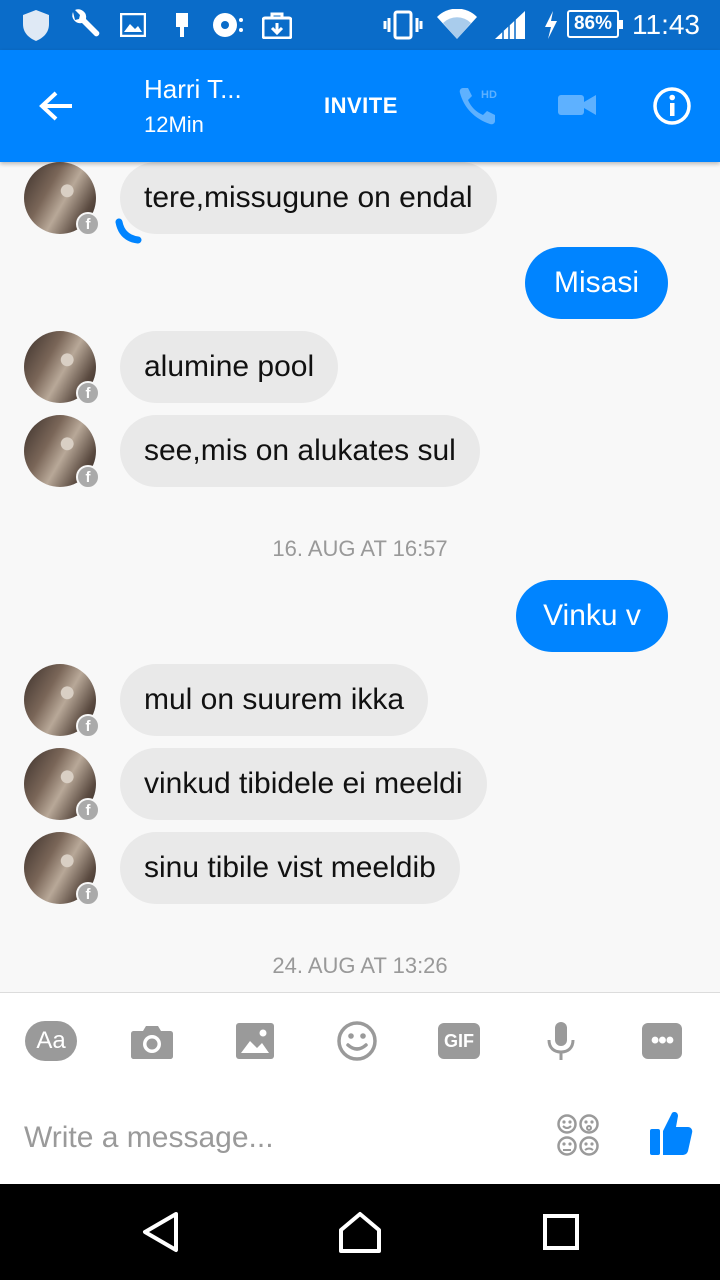  What do you see at coordinates (578, 1135) in the screenshot?
I see `emoji-faces-icon` at bounding box center [578, 1135].